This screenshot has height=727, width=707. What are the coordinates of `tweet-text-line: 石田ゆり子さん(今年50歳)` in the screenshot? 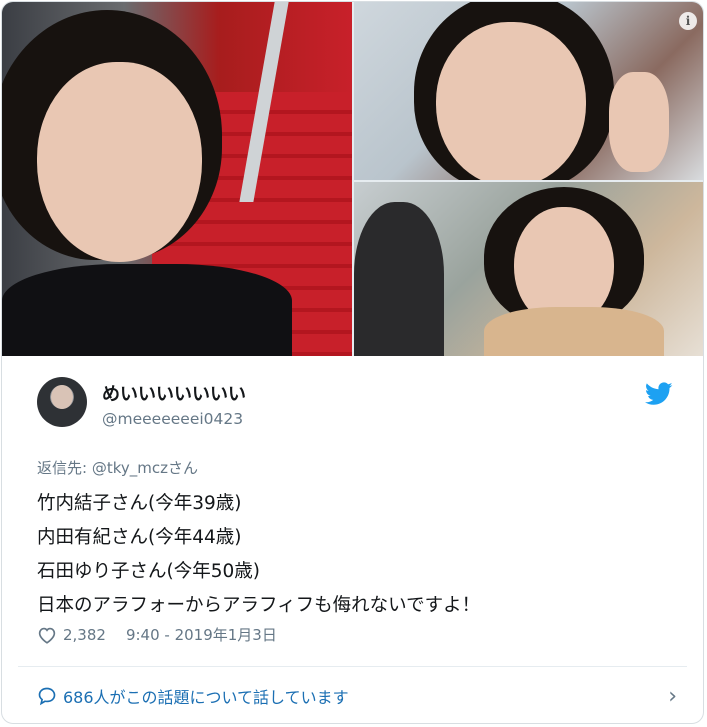 It's located at (148, 571).